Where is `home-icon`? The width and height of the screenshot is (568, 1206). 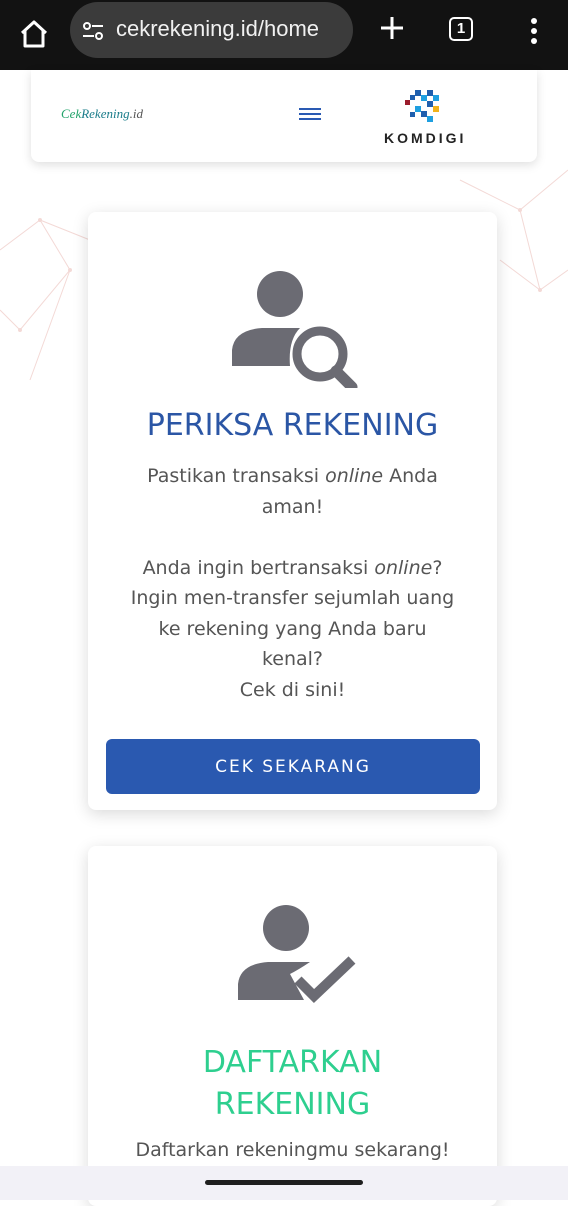 home-icon is located at coordinates (34, 34).